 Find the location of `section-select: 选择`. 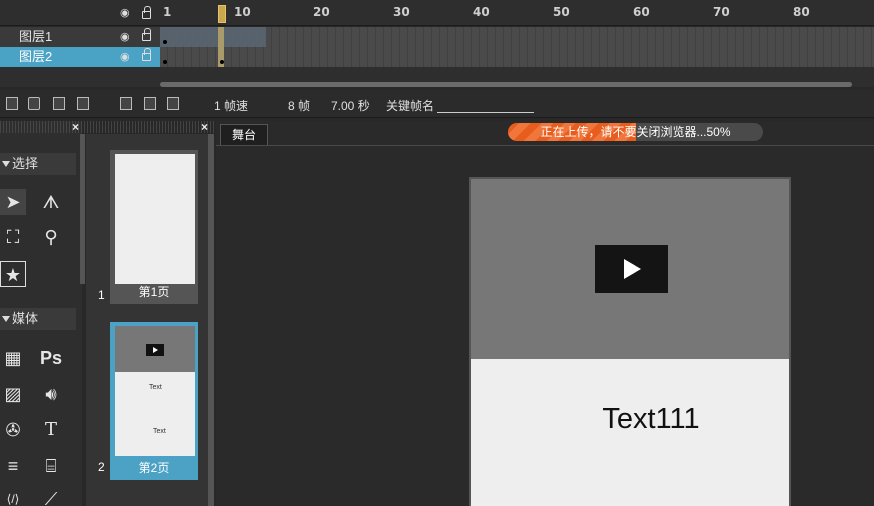

section-select: 选择 is located at coordinates (38, 164).